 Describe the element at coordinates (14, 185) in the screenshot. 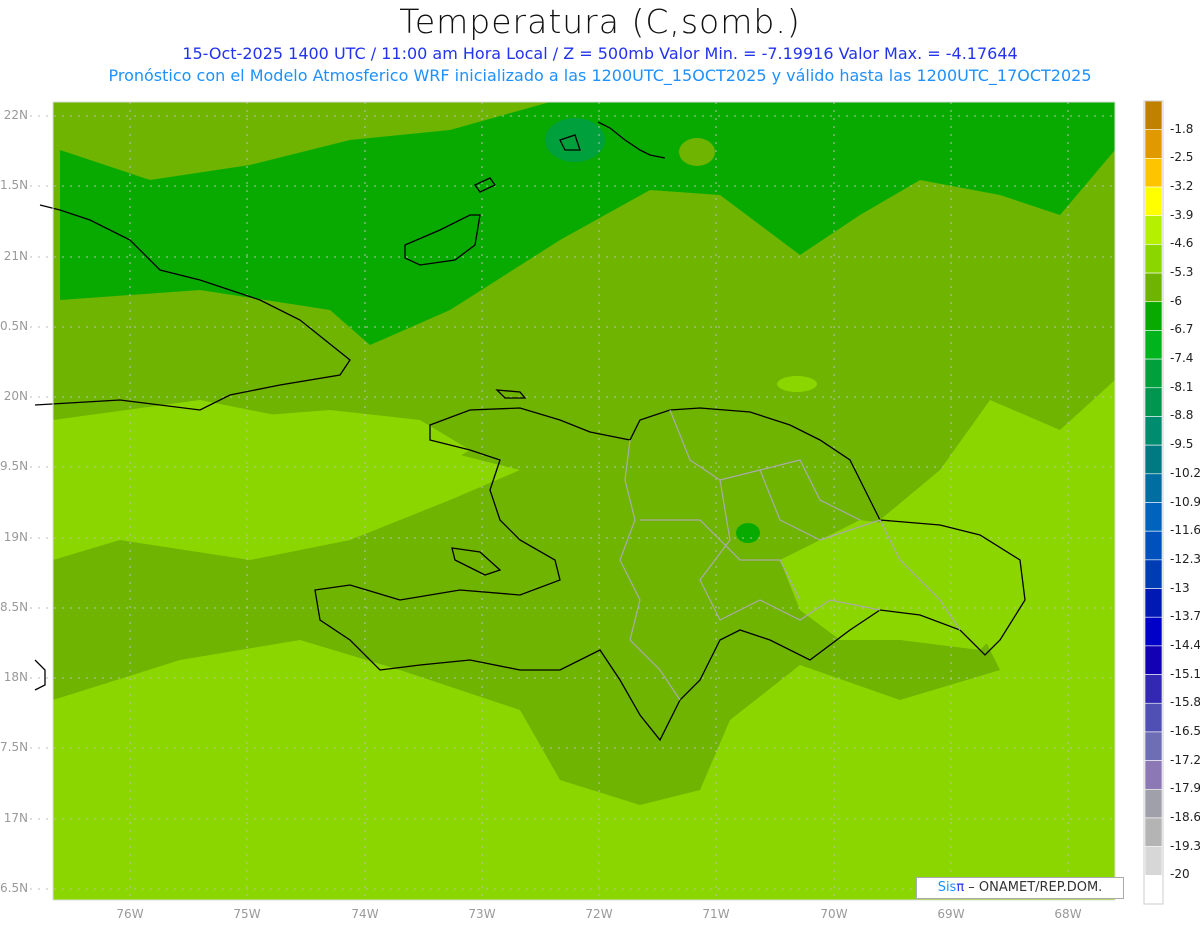

I see `lat-label: 1.5N` at that location.